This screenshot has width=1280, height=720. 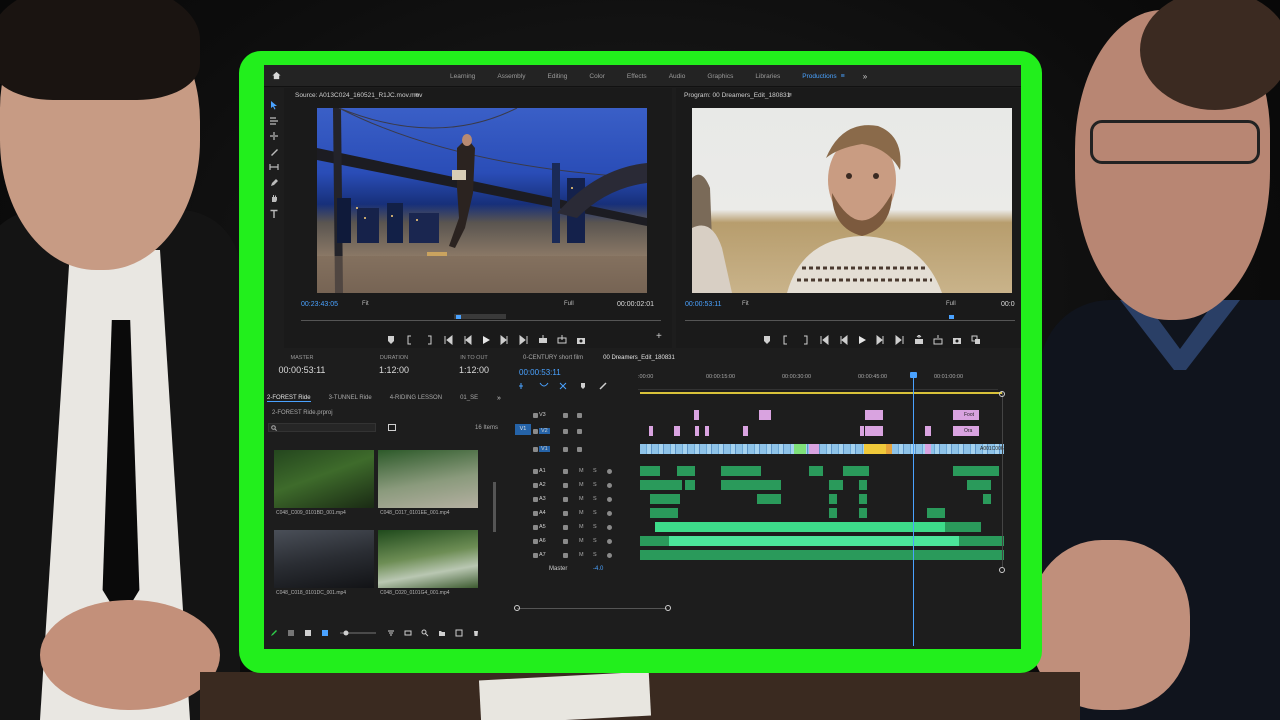 What do you see at coordinates (976, 340) in the screenshot?
I see `comparison-view-icon` at bounding box center [976, 340].